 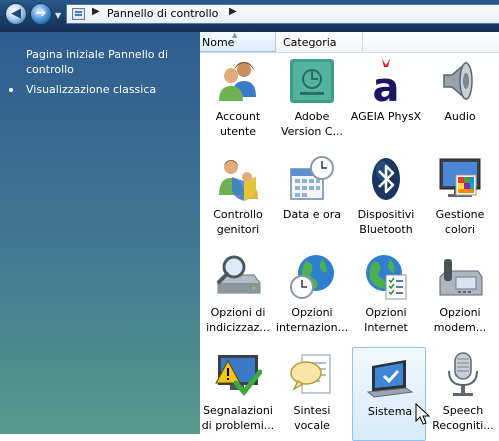 I want to click on column-divider, so click(x=362, y=42).